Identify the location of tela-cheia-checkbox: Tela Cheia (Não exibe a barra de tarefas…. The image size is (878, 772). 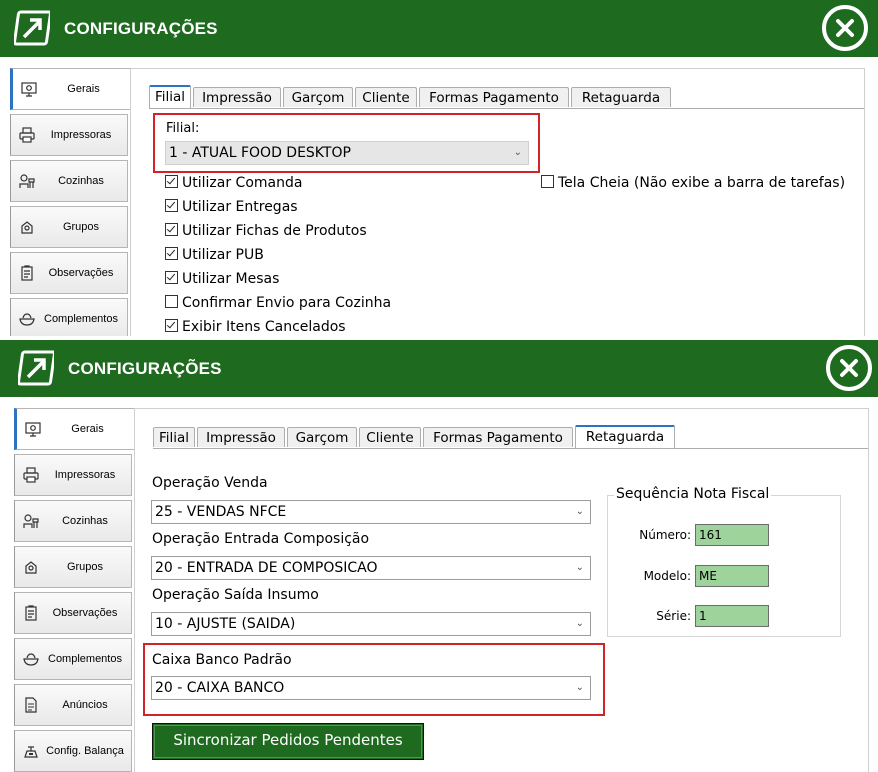
(693, 183).